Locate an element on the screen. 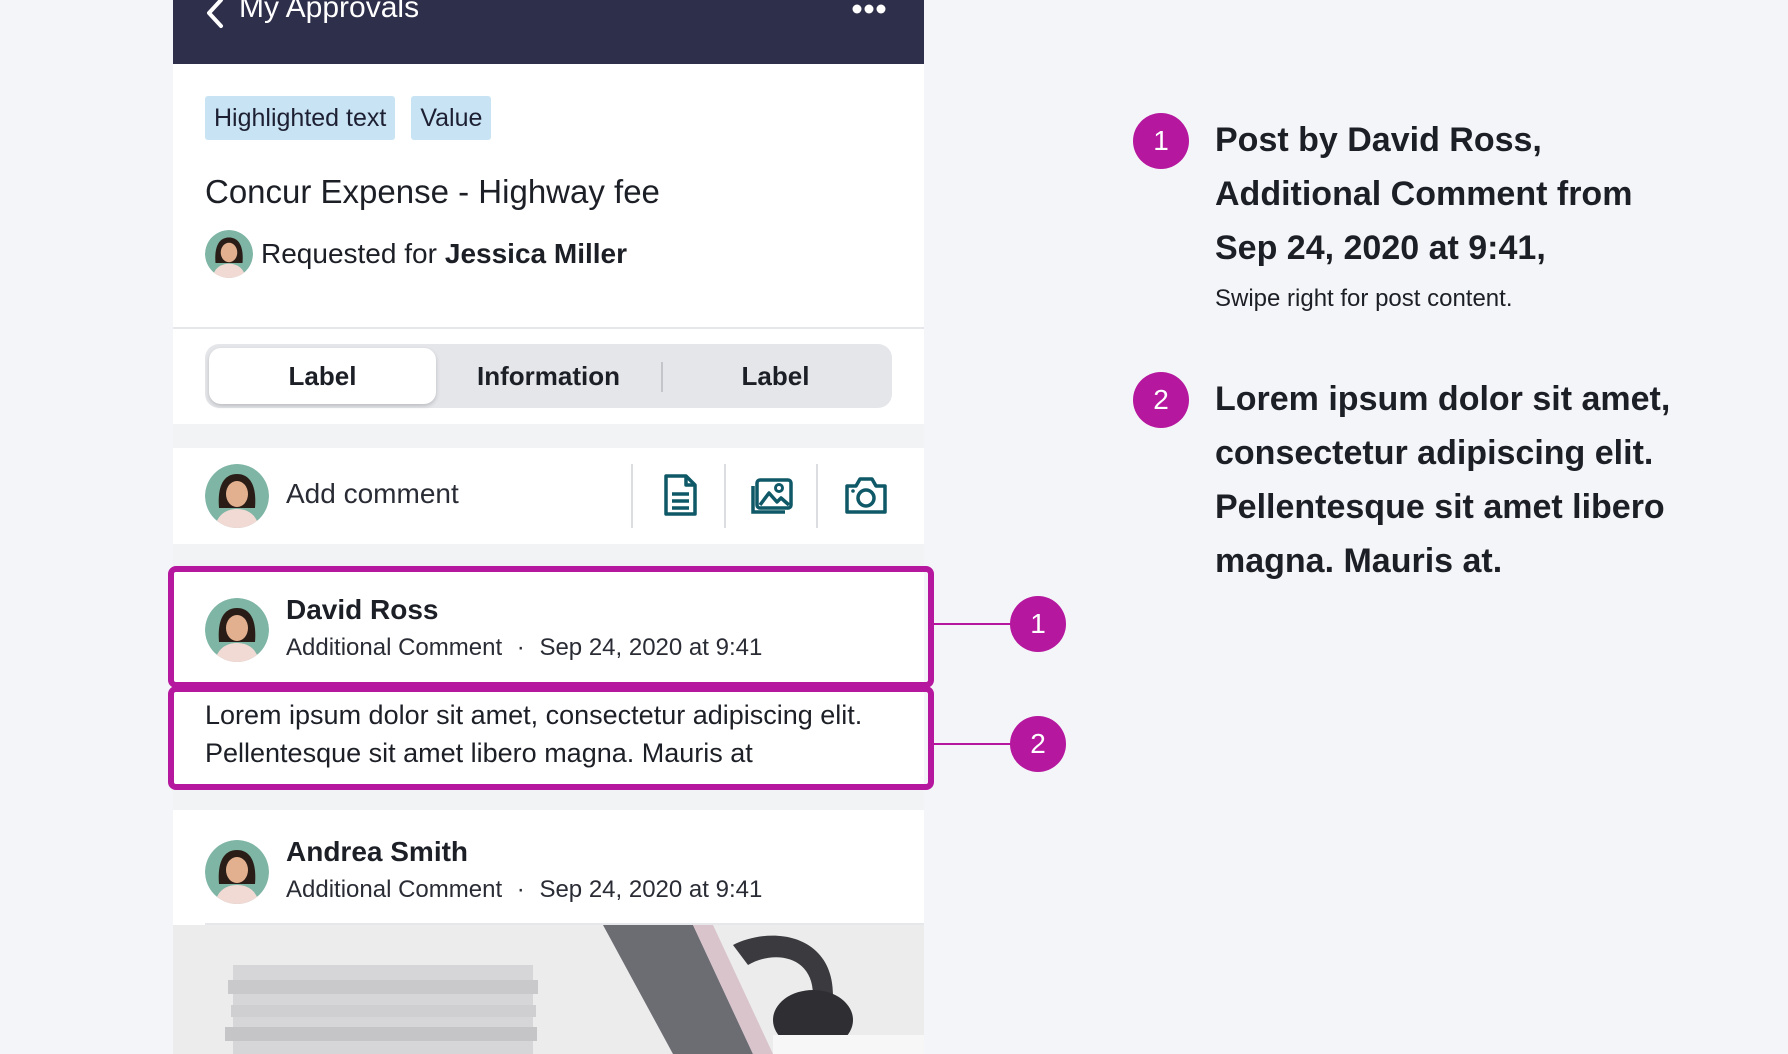 This screenshot has height=1054, width=1788. callout-badge-2: 2 is located at coordinates (1038, 744).